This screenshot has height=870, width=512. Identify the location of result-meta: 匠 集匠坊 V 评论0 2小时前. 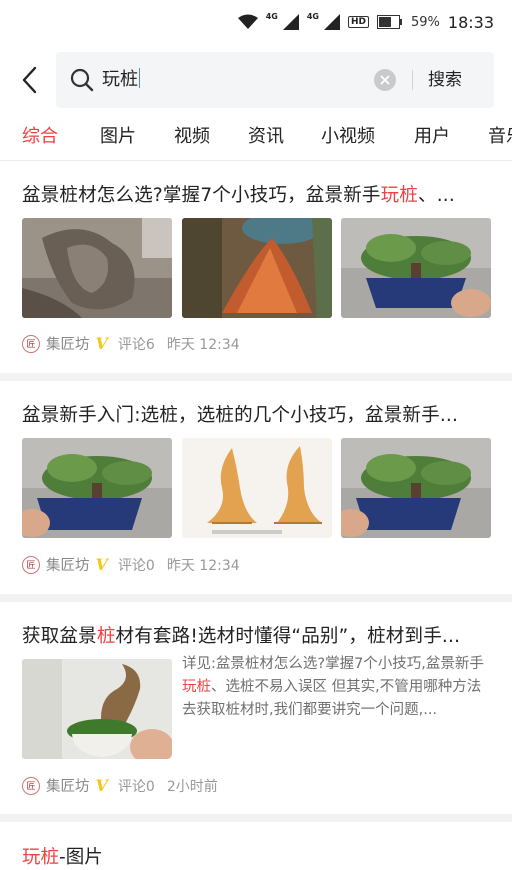
(120, 785).